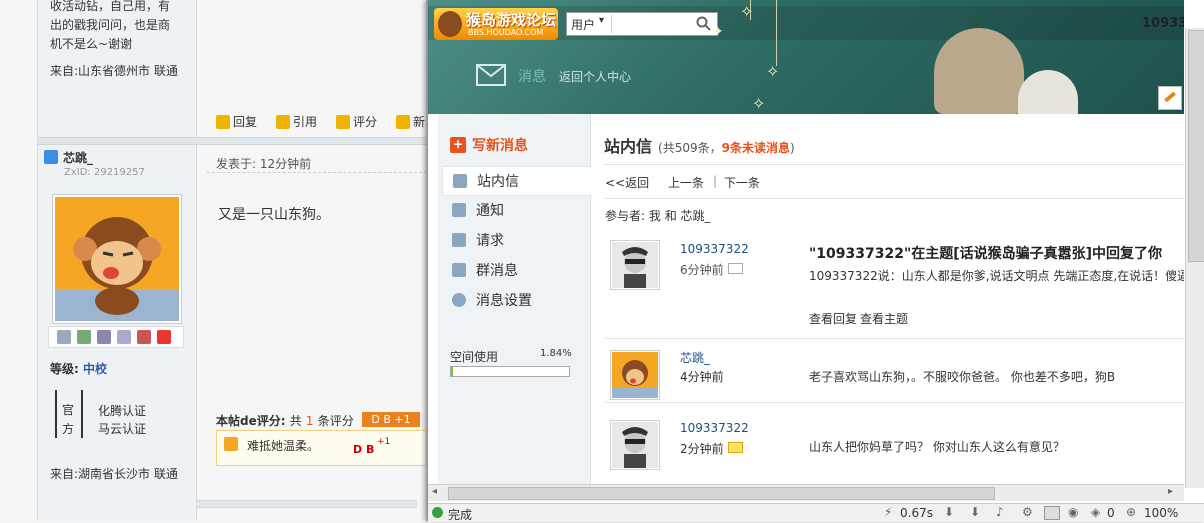 This screenshot has height=523, width=1204. I want to click on reply-button: 回复, so click(236, 121).